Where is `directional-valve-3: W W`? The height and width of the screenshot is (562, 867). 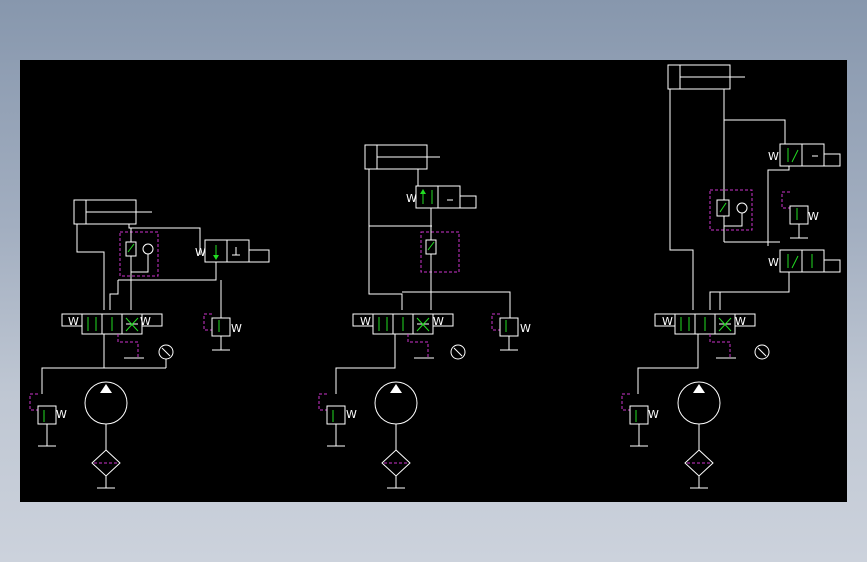
directional-valve-3: W W is located at coordinates (705, 324).